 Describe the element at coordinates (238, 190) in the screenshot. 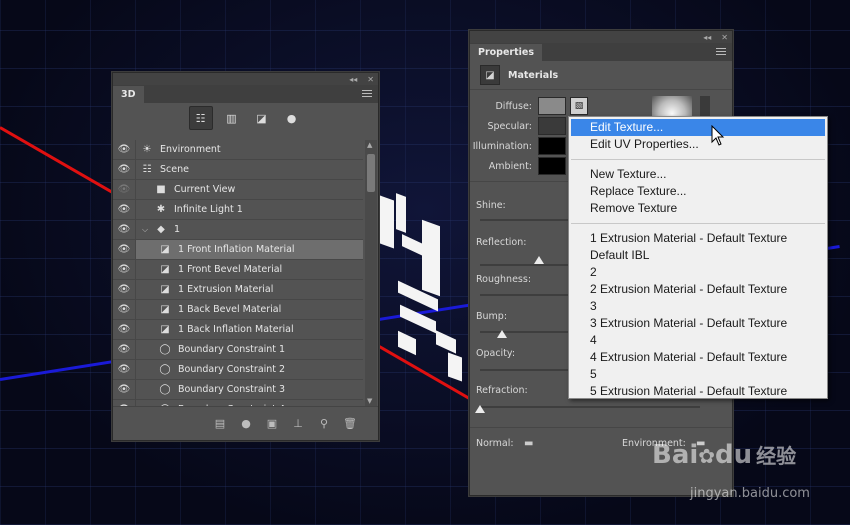

I see `layer-row: 👁 ■ Current View` at that location.